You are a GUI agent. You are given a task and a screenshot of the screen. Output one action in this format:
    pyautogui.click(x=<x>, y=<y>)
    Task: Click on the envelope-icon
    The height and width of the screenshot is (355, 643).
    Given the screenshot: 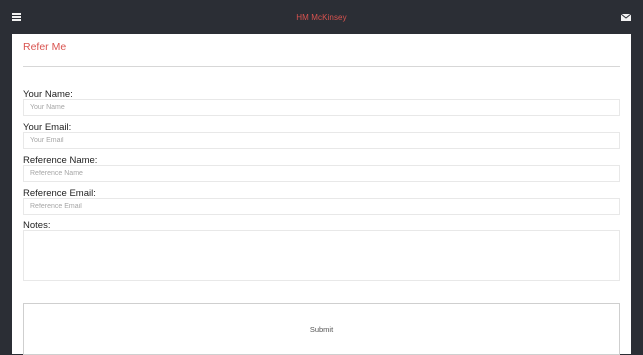 What is the action you would take?
    pyautogui.click(x=626, y=17)
    